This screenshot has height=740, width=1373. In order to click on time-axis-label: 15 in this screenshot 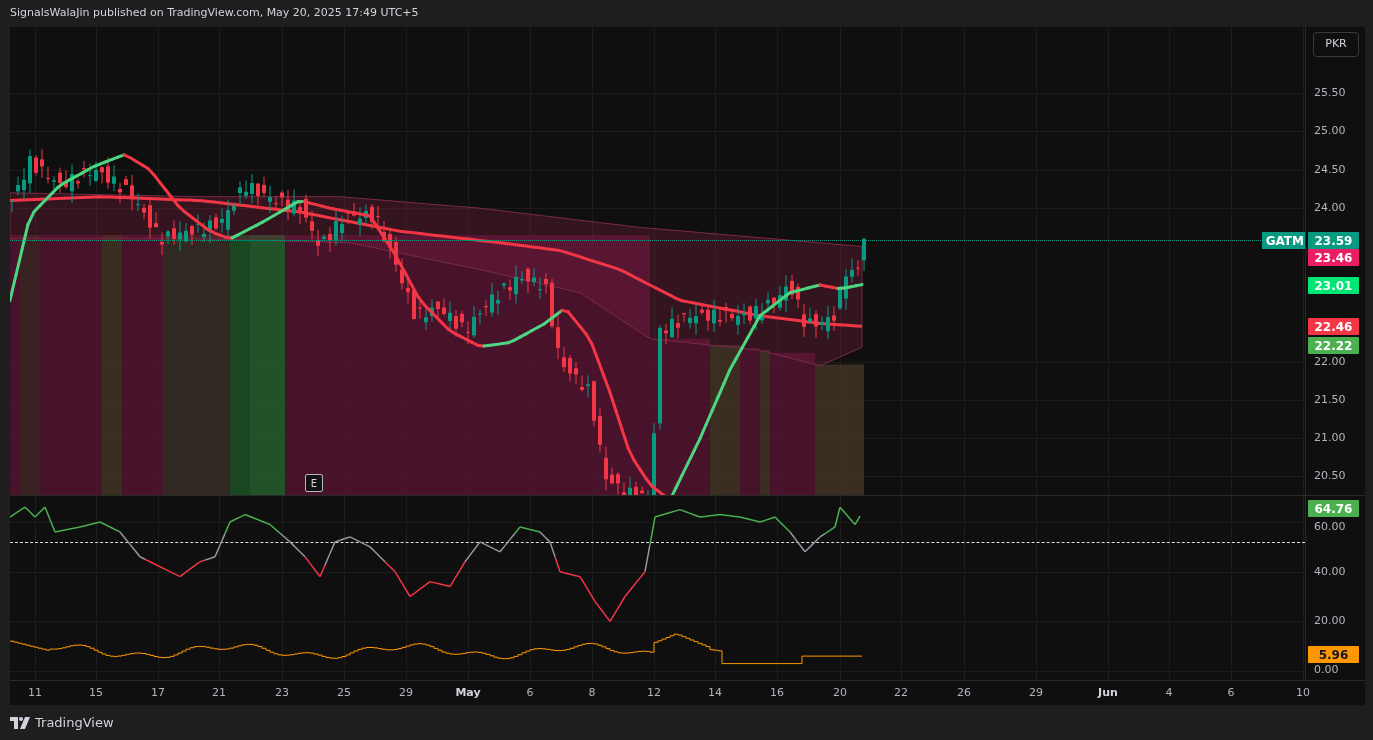, I will do `click(96, 693)`.